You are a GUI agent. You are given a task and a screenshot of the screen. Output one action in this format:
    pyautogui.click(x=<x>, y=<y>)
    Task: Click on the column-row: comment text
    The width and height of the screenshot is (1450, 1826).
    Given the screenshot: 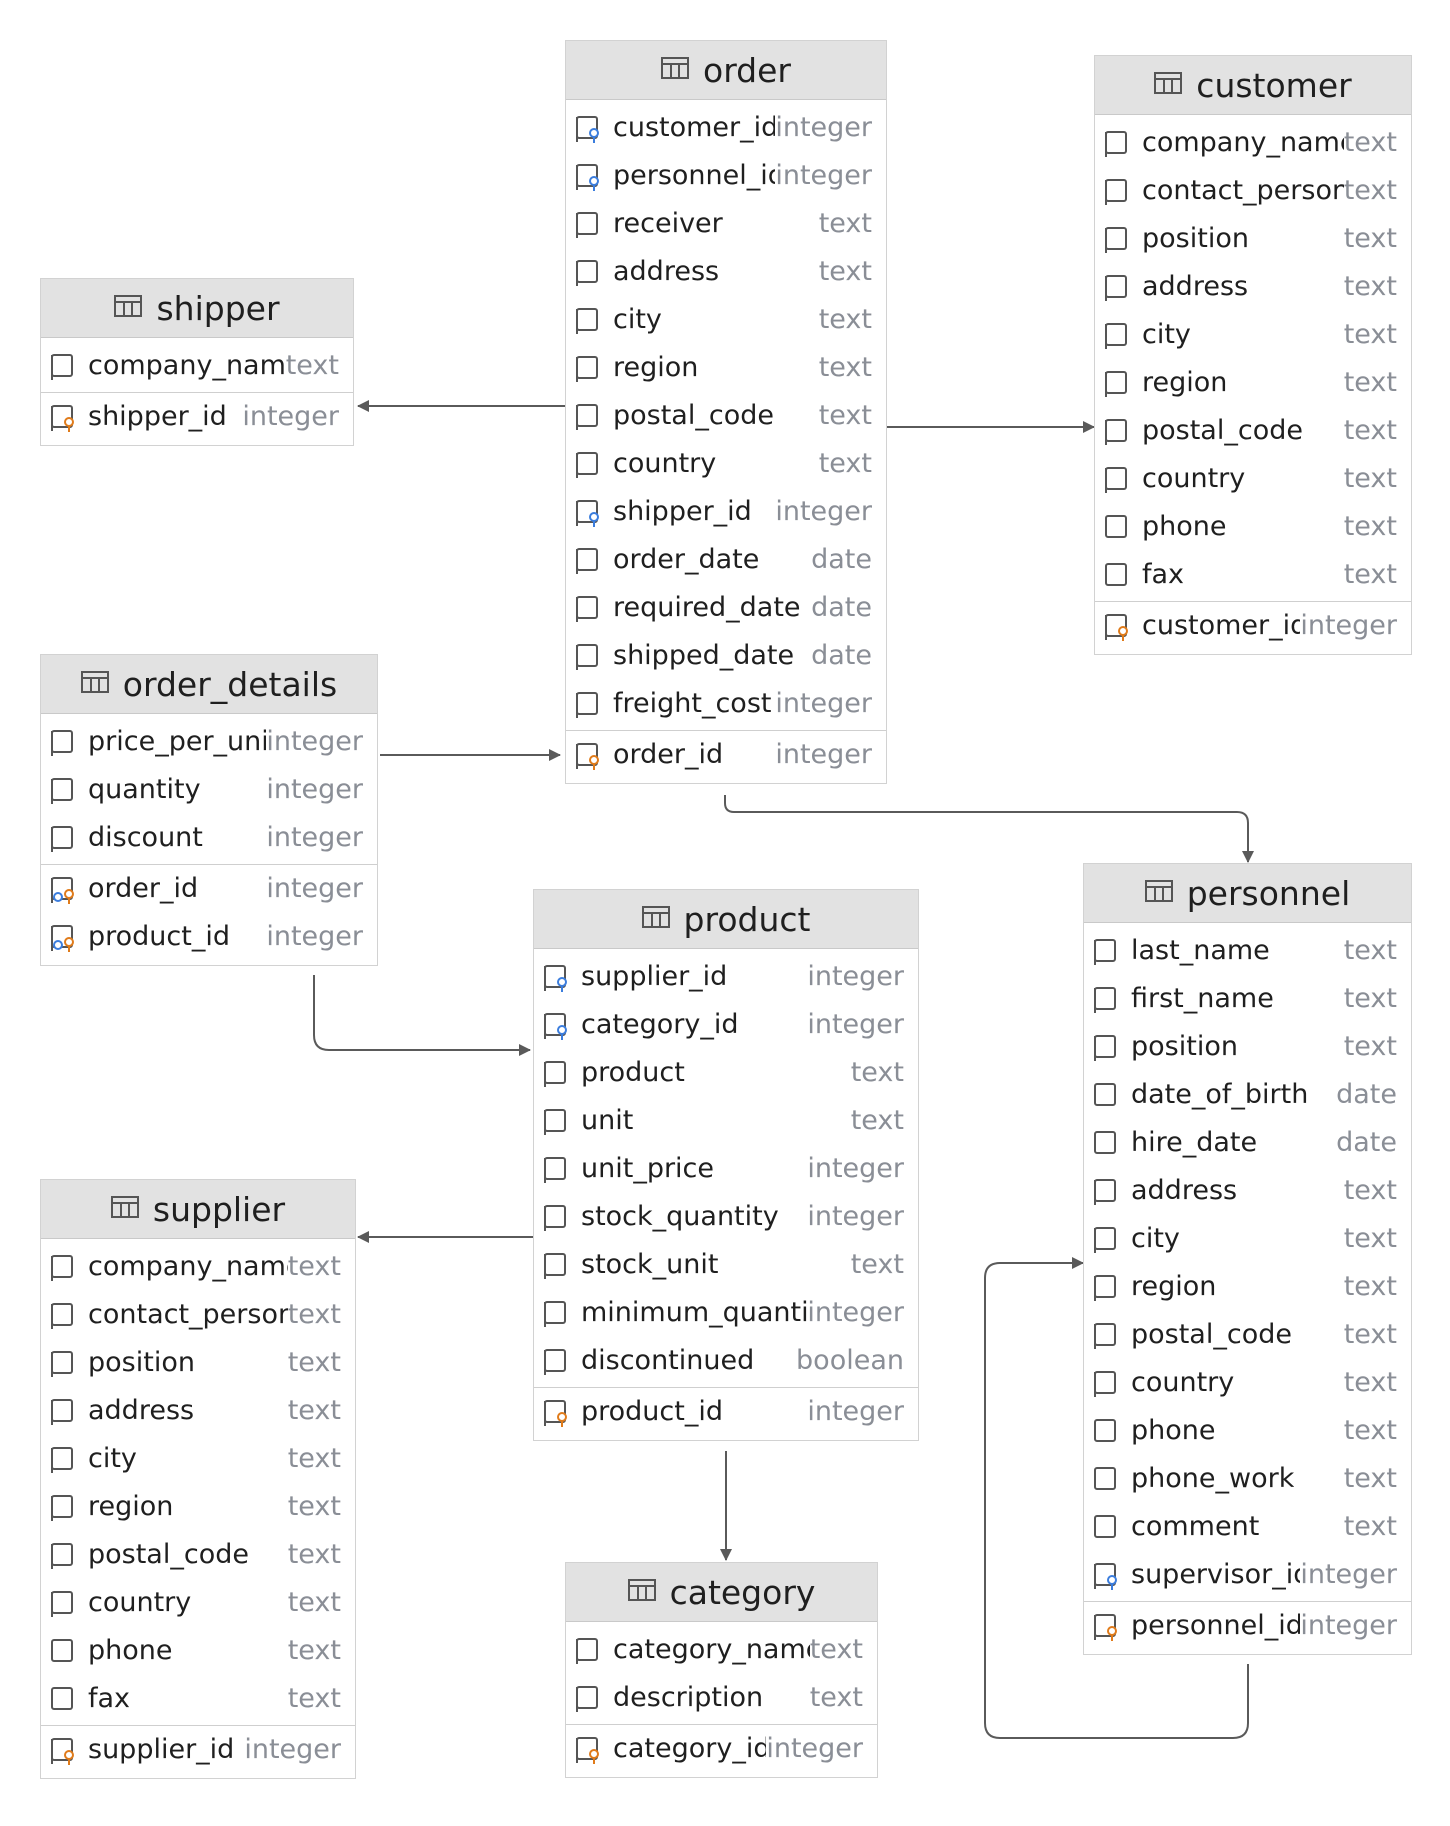 What is the action you would take?
    pyautogui.click(x=1247, y=1527)
    